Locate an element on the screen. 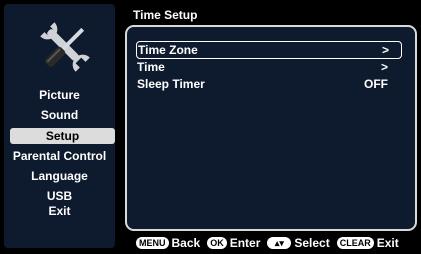 The height and width of the screenshot is (254, 421). row-label: Sleep Timer is located at coordinates (171, 84).